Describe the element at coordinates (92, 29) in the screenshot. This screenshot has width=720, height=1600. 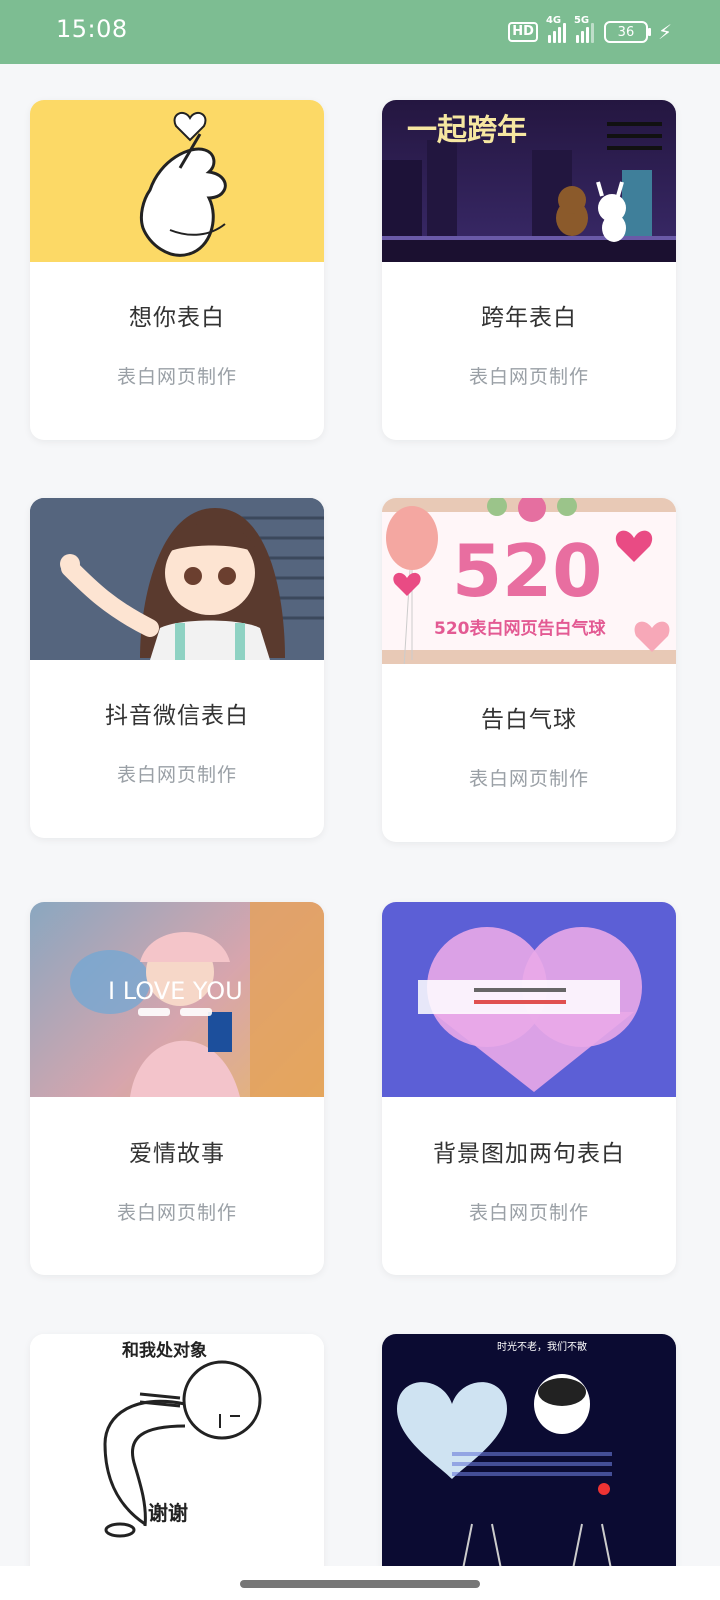
I see `status-time: 15:08` at that location.